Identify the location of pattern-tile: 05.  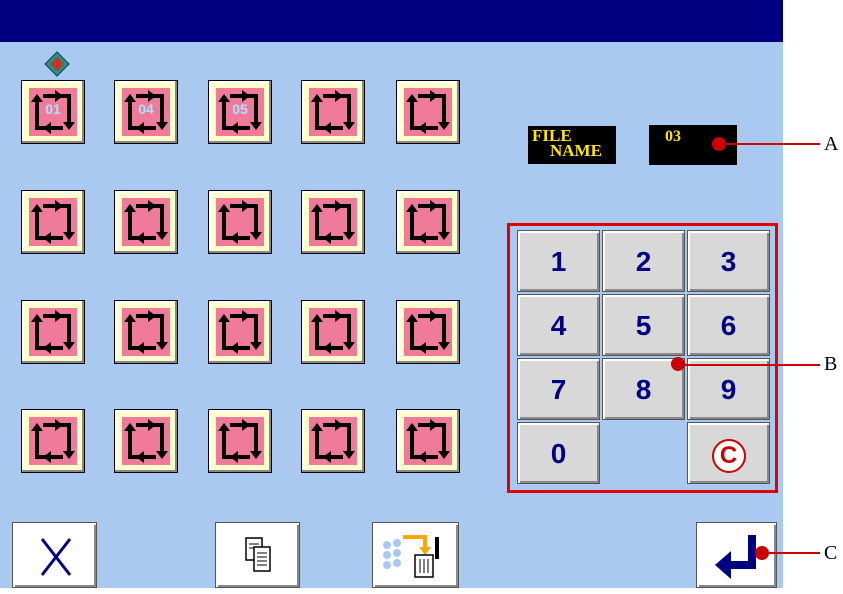
(240, 112).